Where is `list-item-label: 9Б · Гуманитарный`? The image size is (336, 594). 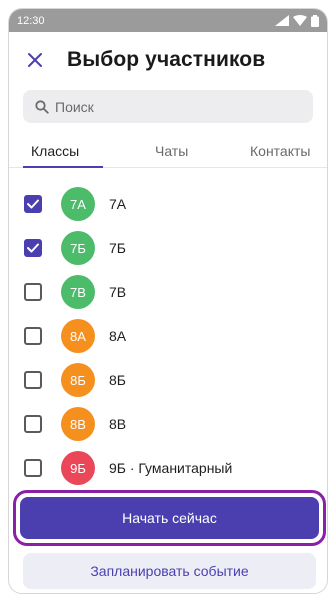 list-item-label: 9Б · Гуманитарный is located at coordinates (171, 468).